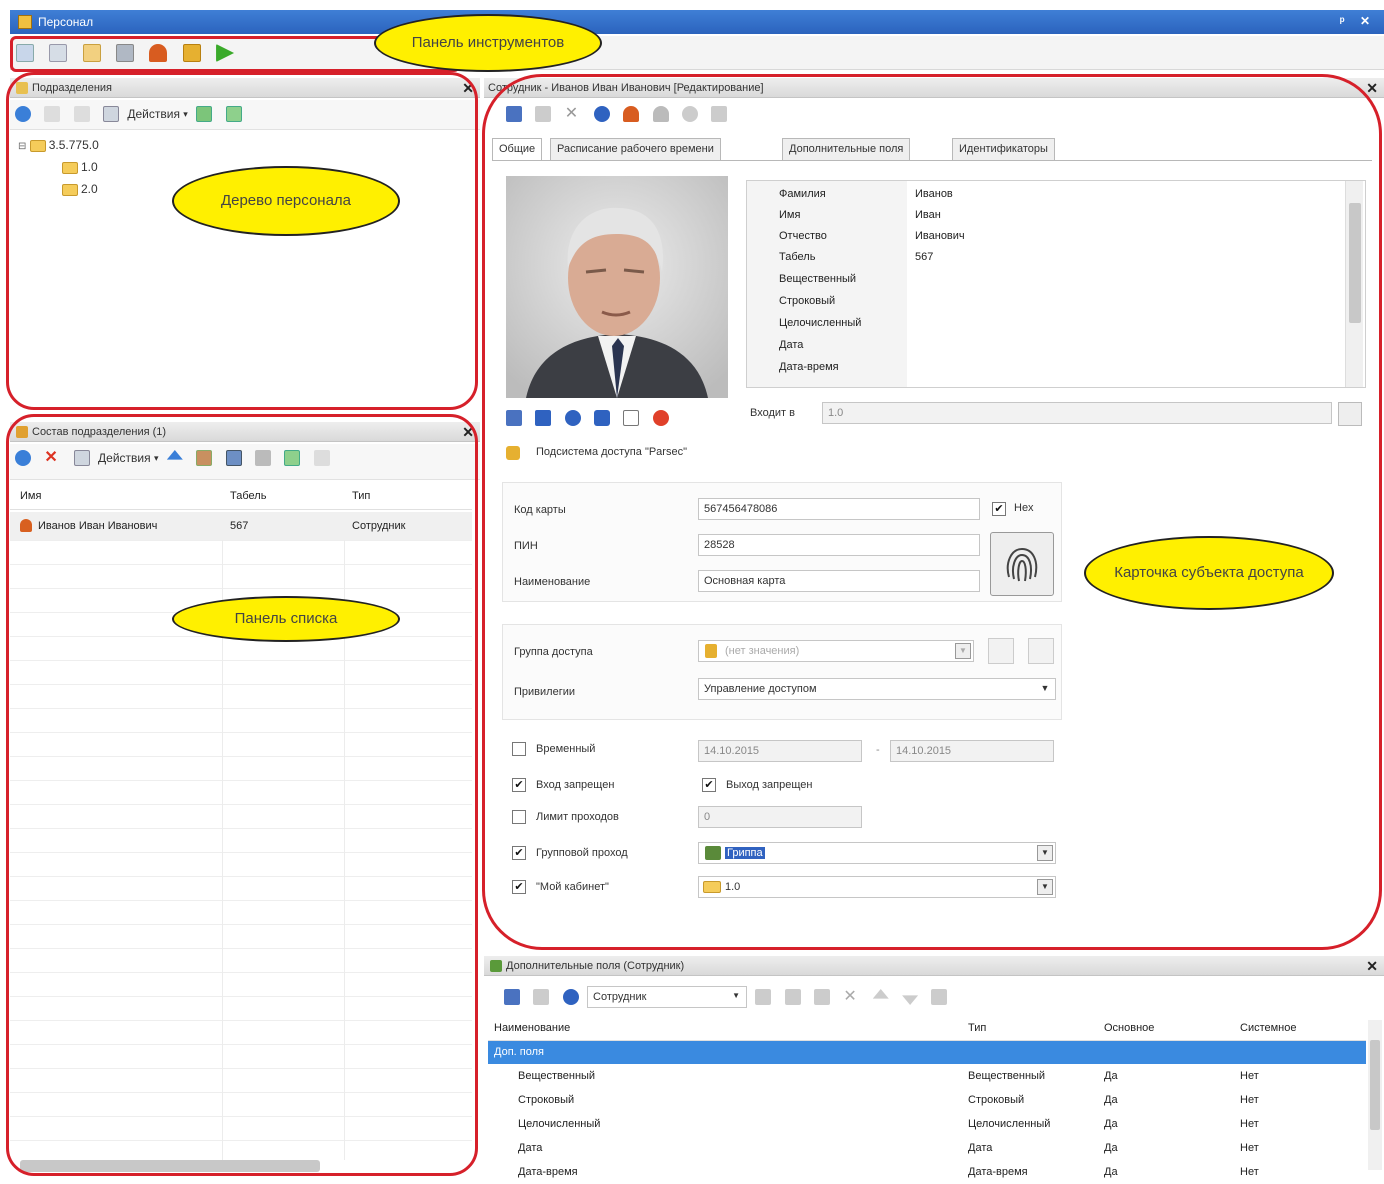 Image resolution: width=1384 pixels, height=1184 pixels. What do you see at coordinates (58, 145) in the screenshot?
I see `tree-node-root: ⊟ 3.5.775.0` at bounding box center [58, 145].